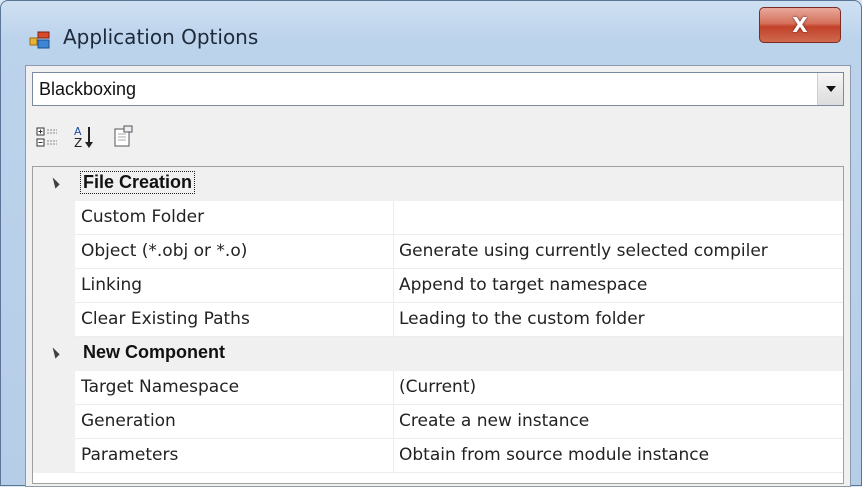  I want to click on property-name: Clear Existing Paths, so click(165, 319).